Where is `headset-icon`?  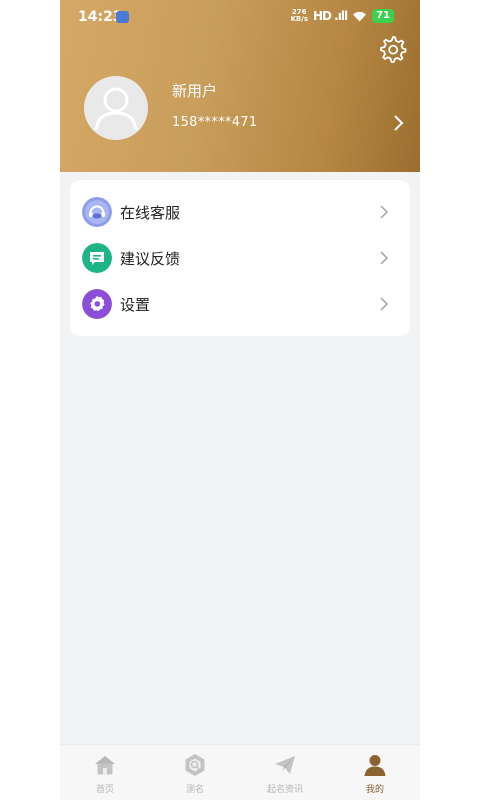 headset-icon is located at coordinates (97, 212).